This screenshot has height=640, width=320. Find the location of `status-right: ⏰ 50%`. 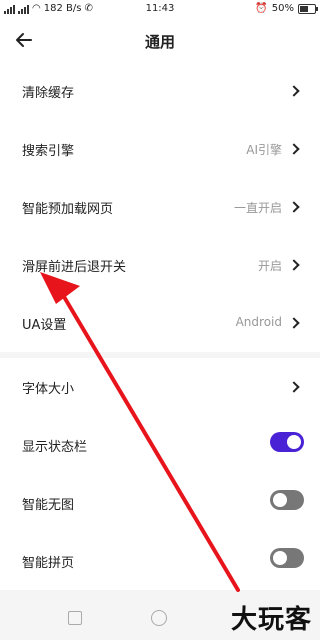

status-right: ⏰ 50% is located at coordinates (286, 8).